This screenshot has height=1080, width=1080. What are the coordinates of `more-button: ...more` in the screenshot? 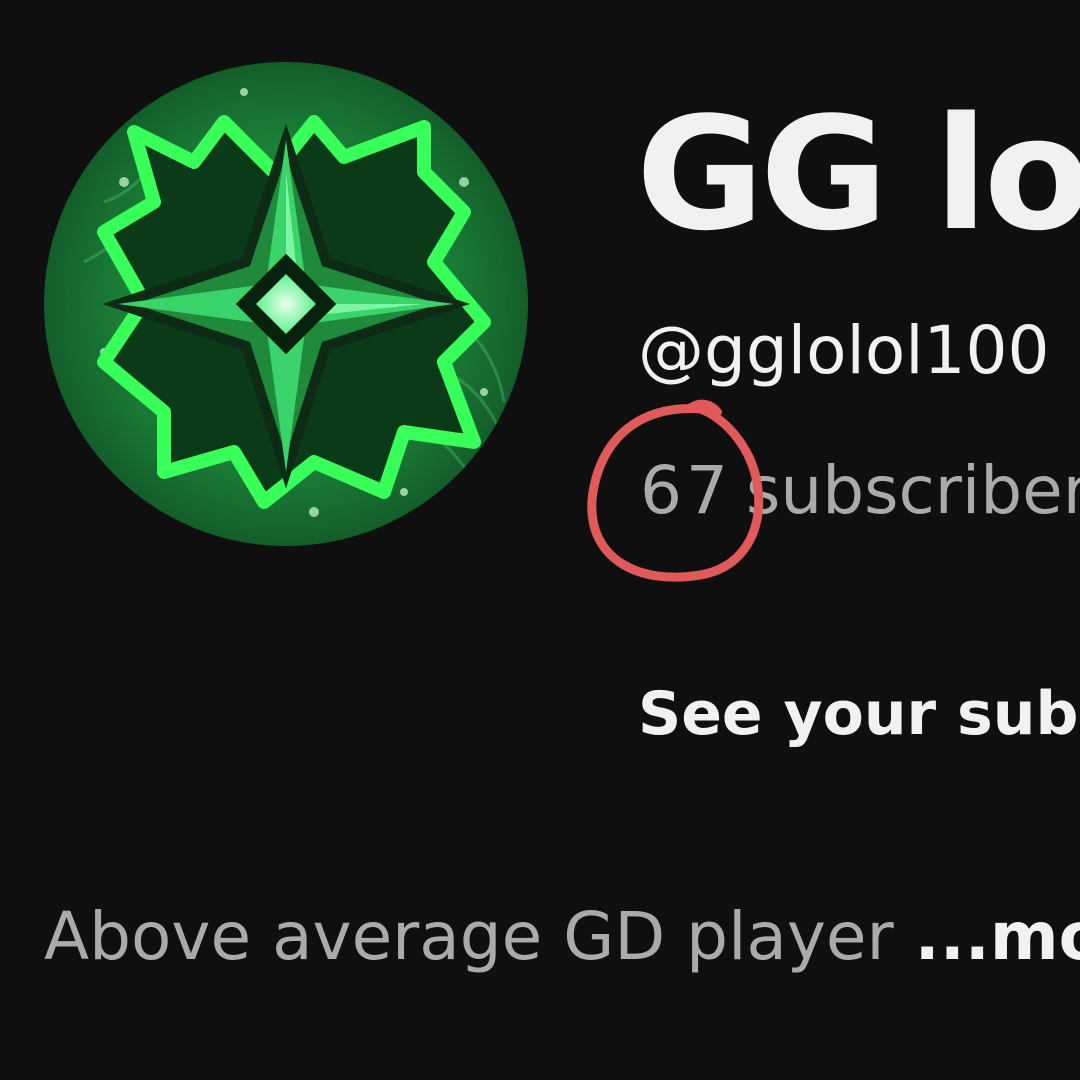 It's located at (997, 936).